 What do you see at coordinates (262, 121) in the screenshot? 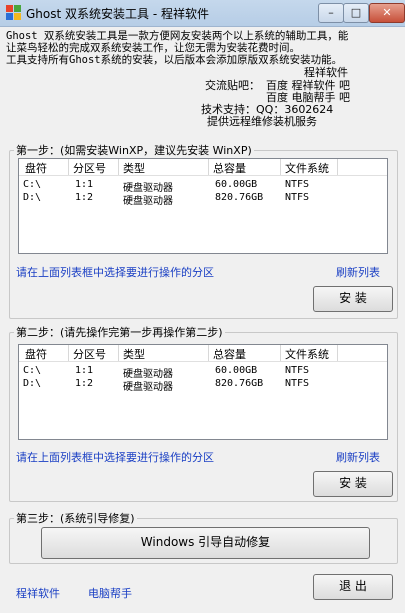
I see `remote-service: 提供远程维修装机服务` at bounding box center [262, 121].